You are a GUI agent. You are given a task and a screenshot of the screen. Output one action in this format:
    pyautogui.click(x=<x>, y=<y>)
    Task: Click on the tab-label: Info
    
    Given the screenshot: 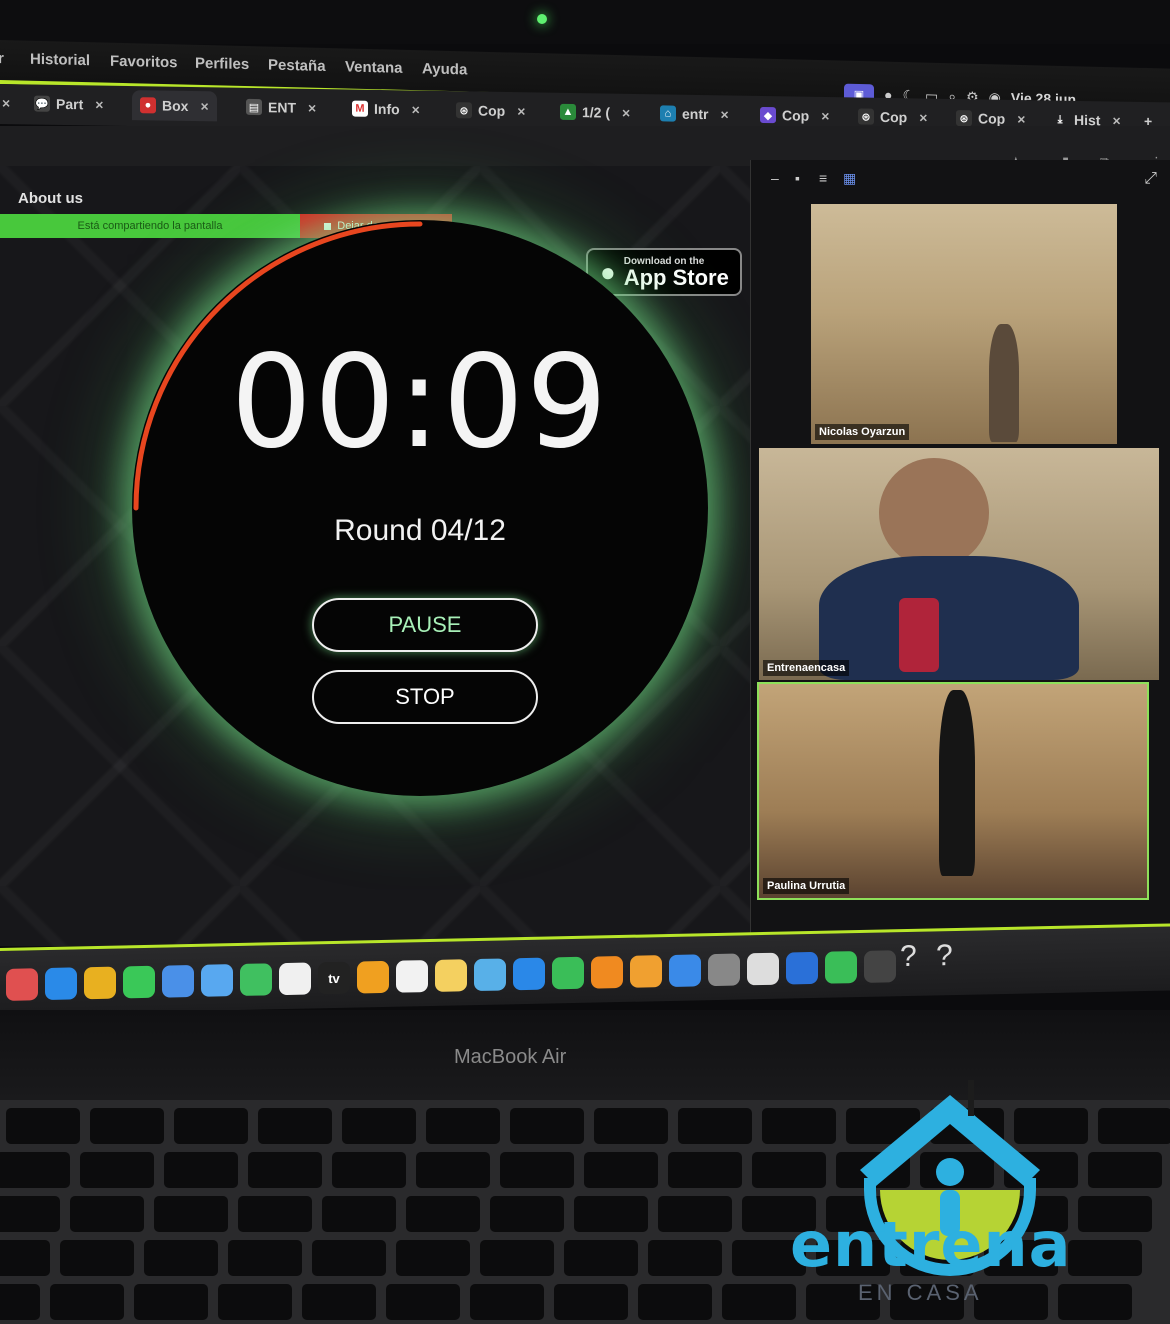 What is the action you would take?
    pyautogui.click(x=387, y=109)
    